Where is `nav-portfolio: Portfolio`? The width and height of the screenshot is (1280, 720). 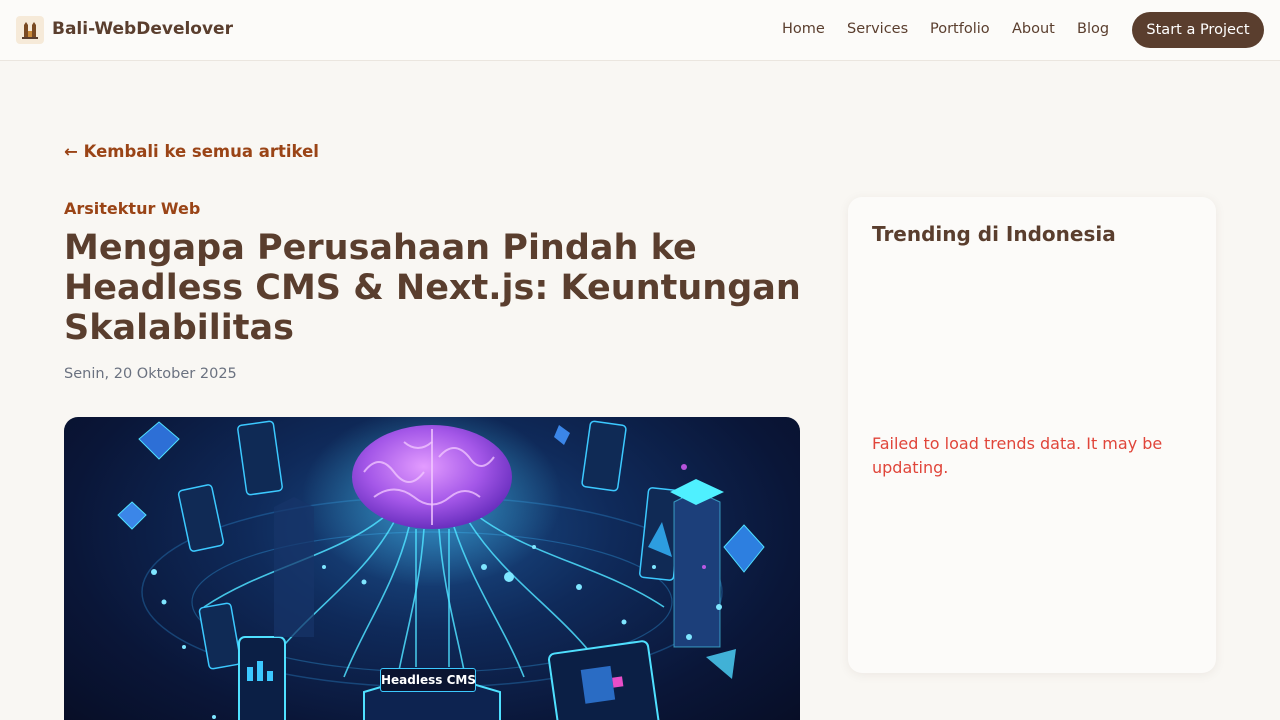 nav-portfolio: Portfolio is located at coordinates (960, 29).